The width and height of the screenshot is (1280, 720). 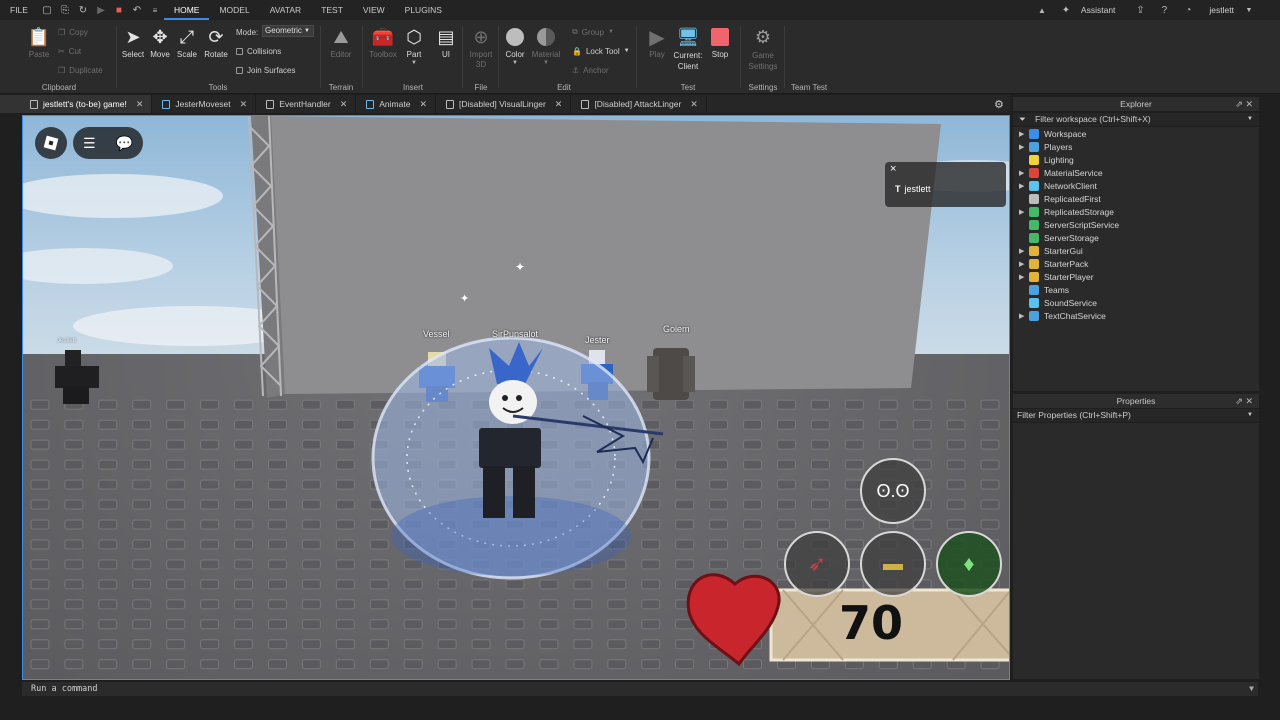 What do you see at coordinates (1049, 133) in the screenshot?
I see `explorer-item: ▶ Workspace` at bounding box center [1049, 133].